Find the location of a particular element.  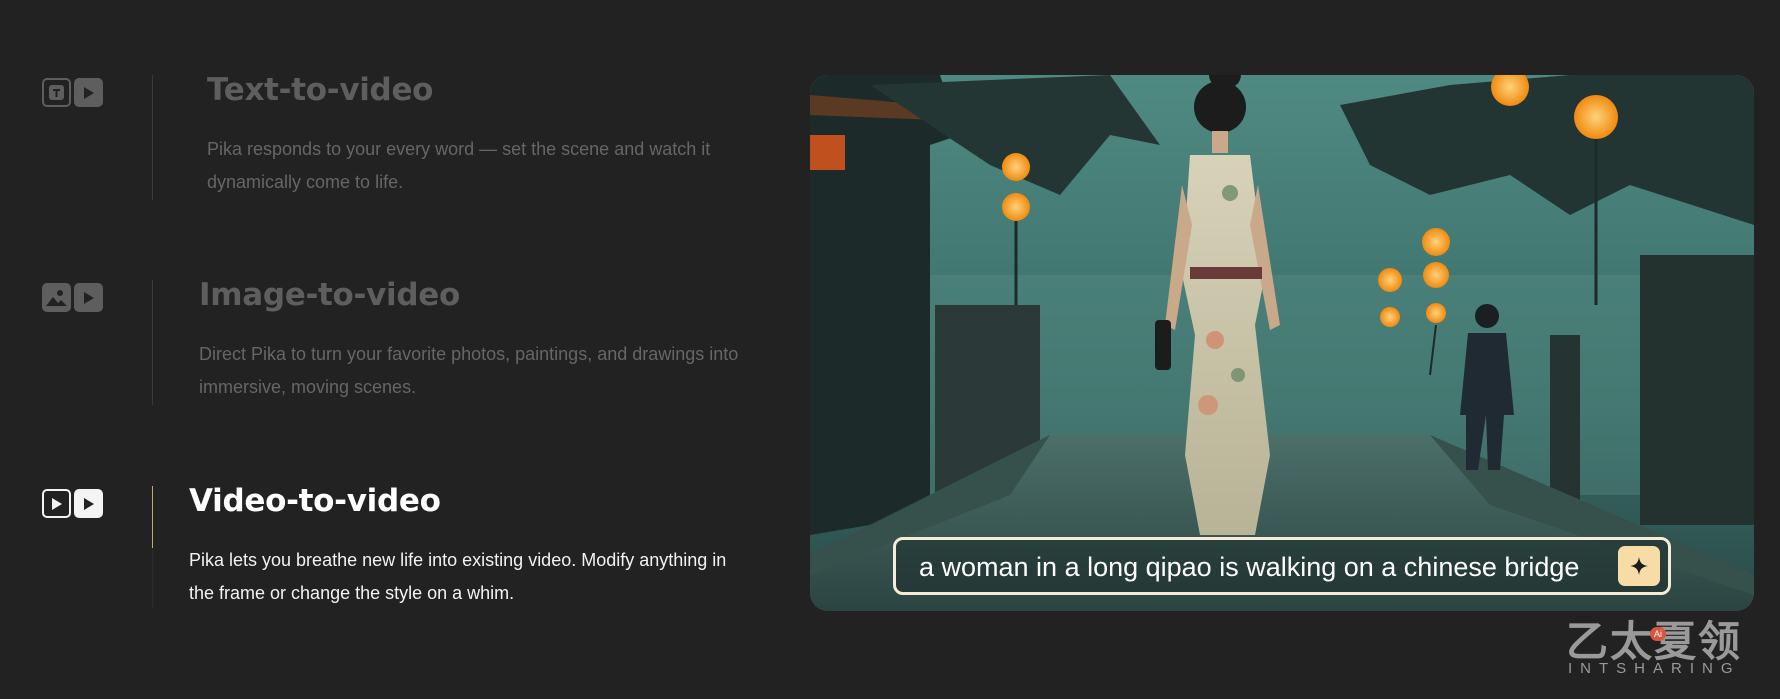

feature-title: Text-to-video is located at coordinates (320, 90).